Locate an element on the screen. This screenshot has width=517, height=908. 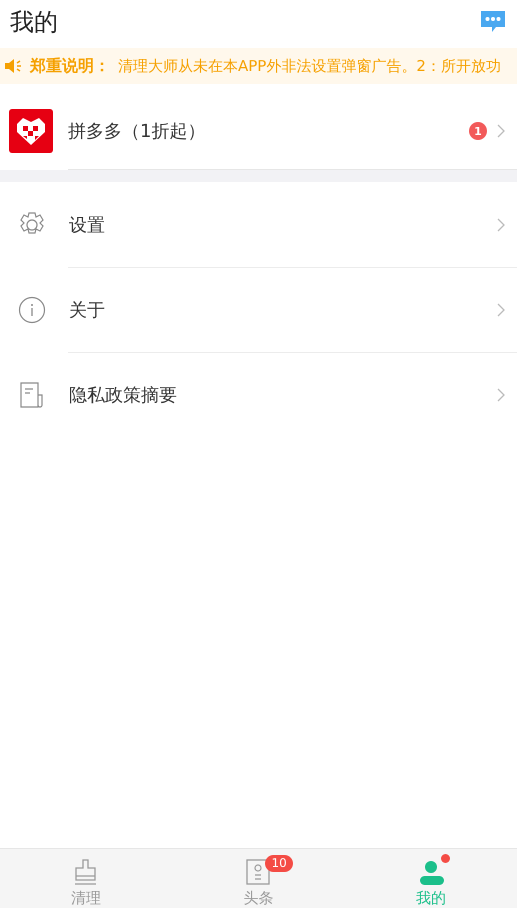
menu-label: 设置 is located at coordinates (87, 225).